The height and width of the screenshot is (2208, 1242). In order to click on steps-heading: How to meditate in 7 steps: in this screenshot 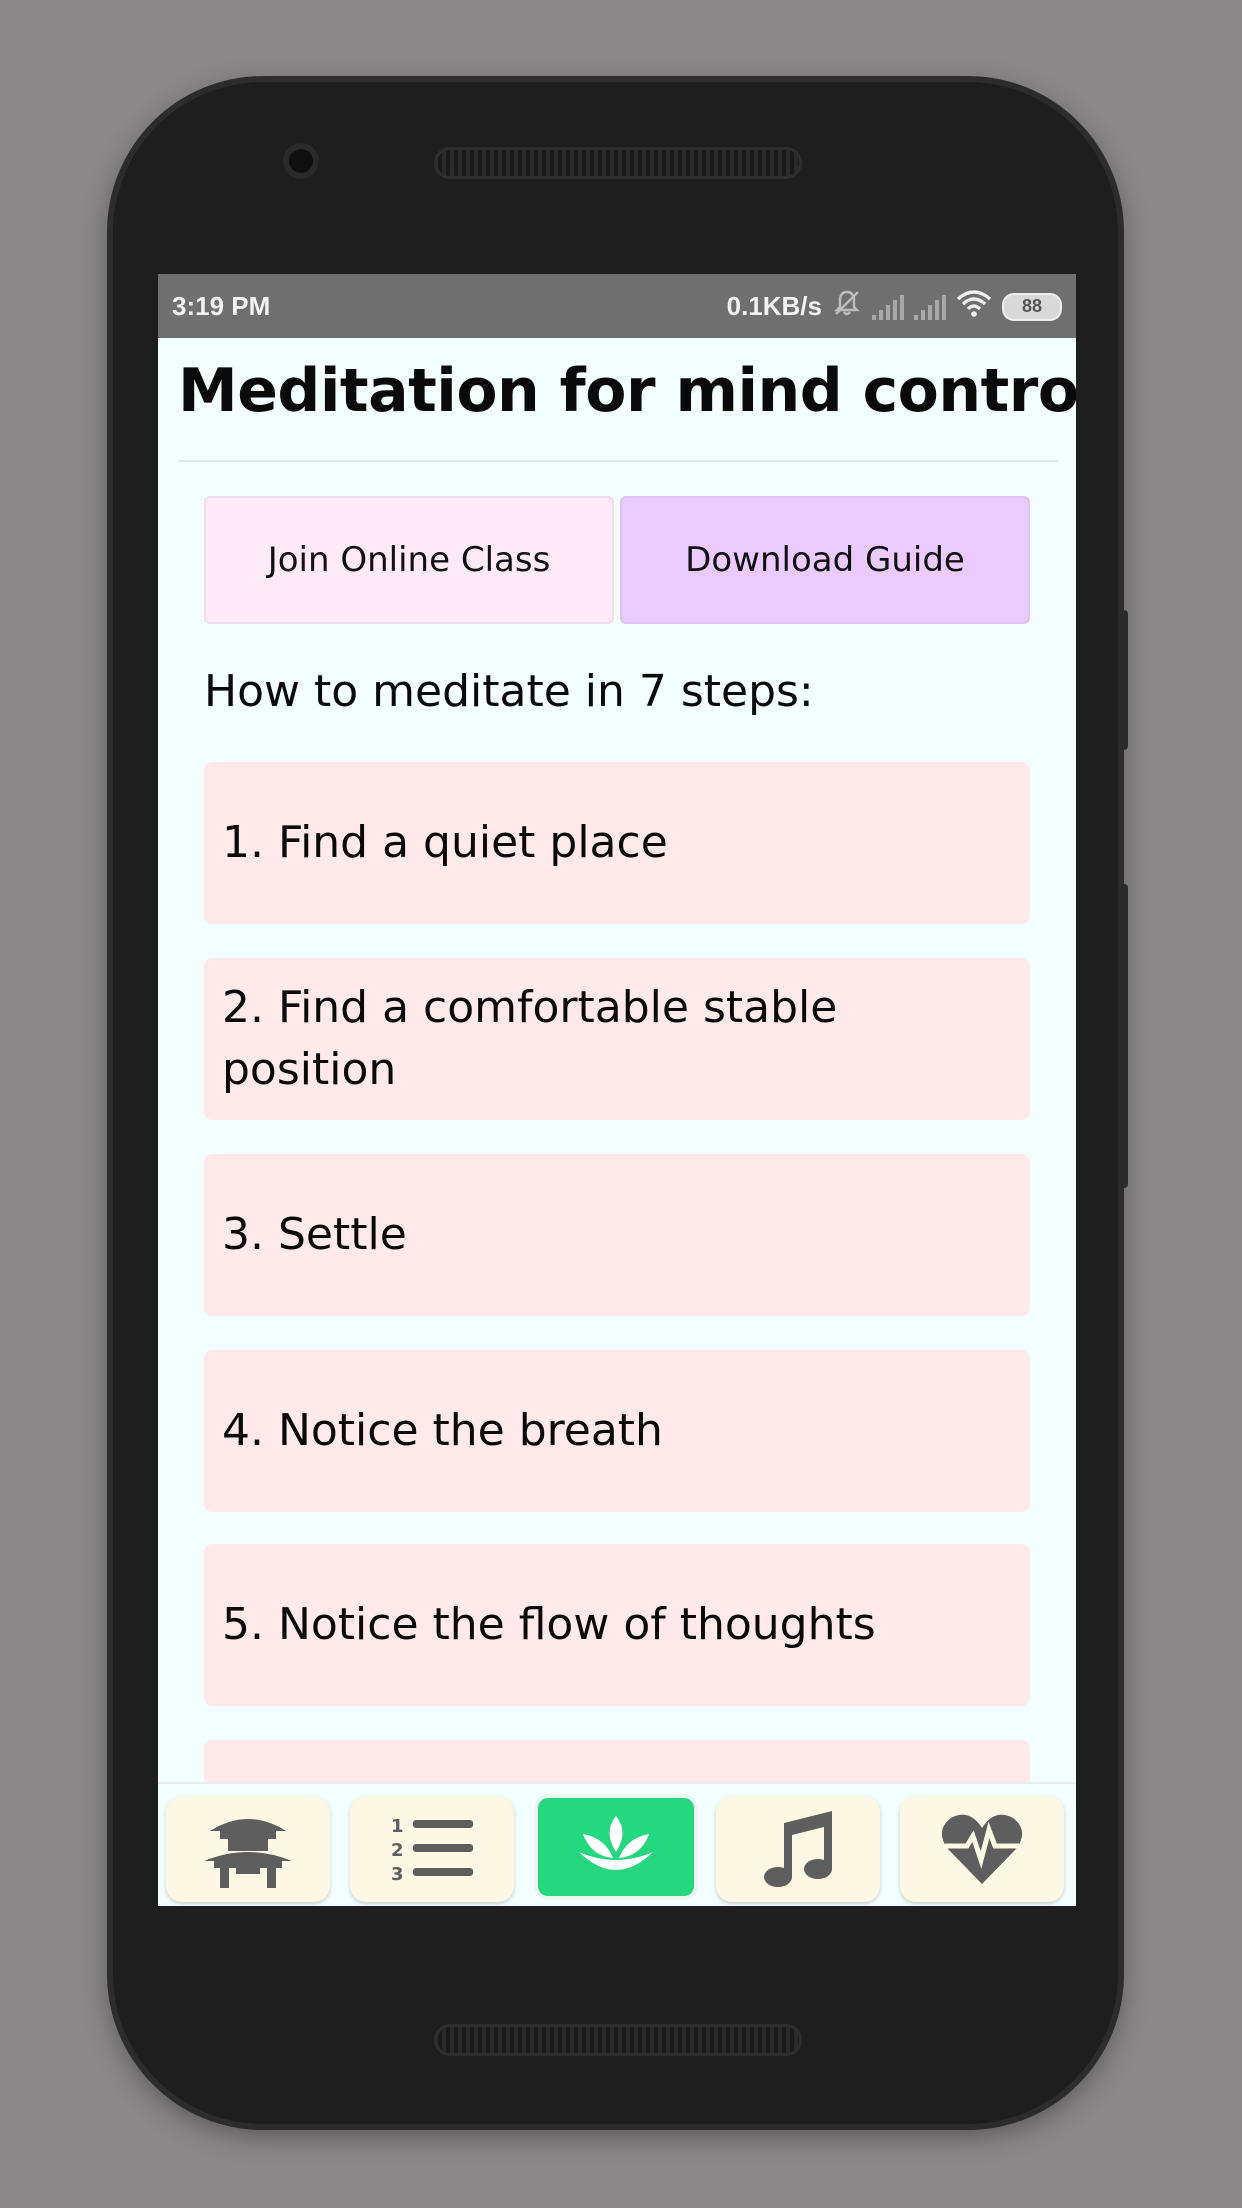, I will do `click(509, 691)`.